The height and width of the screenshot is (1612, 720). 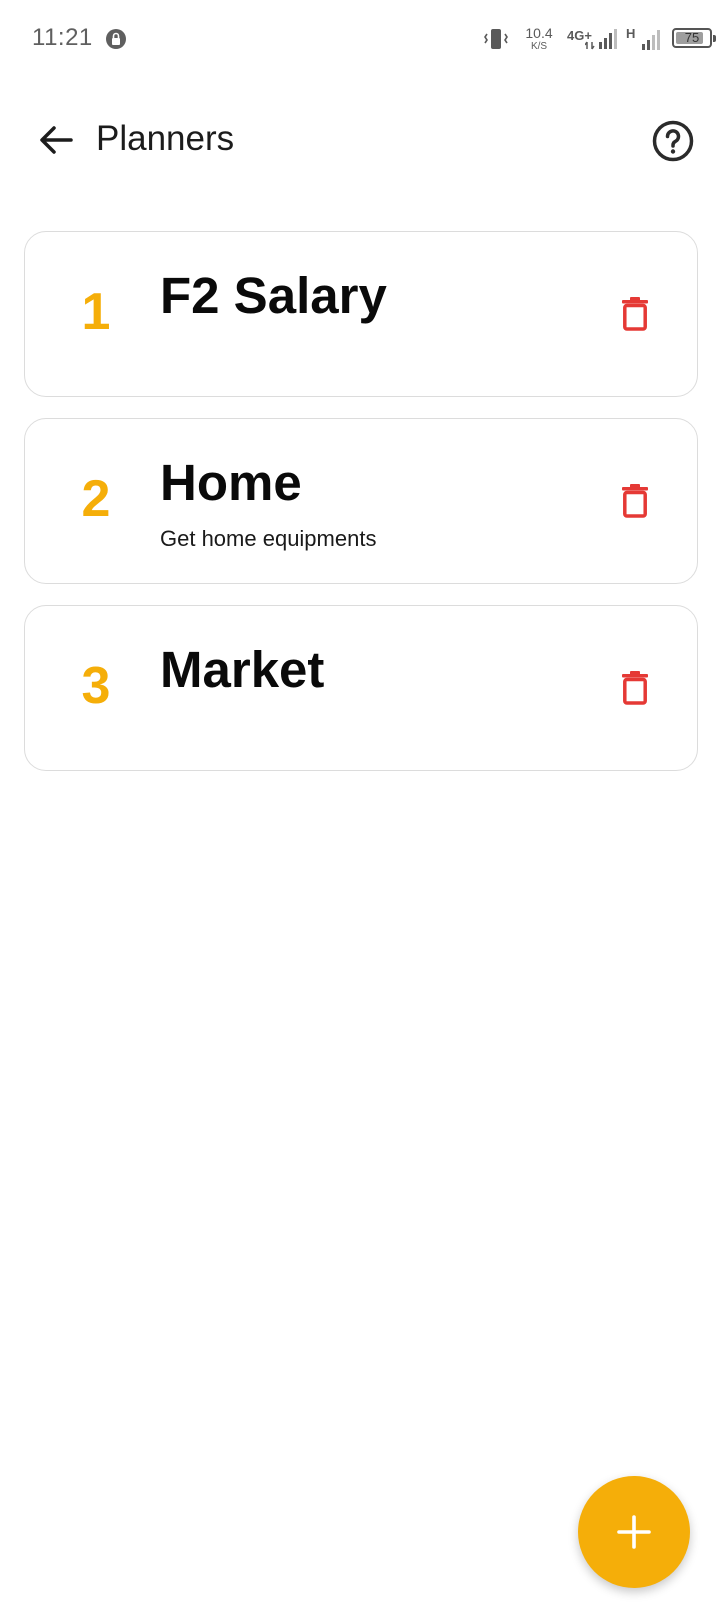 What do you see at coordinates (96, 686) in the screenshot?
I see `planner-index: 3` at bounding box center [96, 686].